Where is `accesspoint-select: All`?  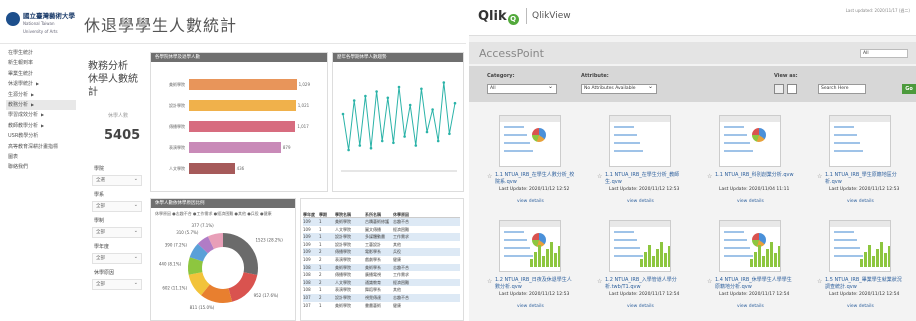
accesspoint-select: All is located at coordinates (884, 53).